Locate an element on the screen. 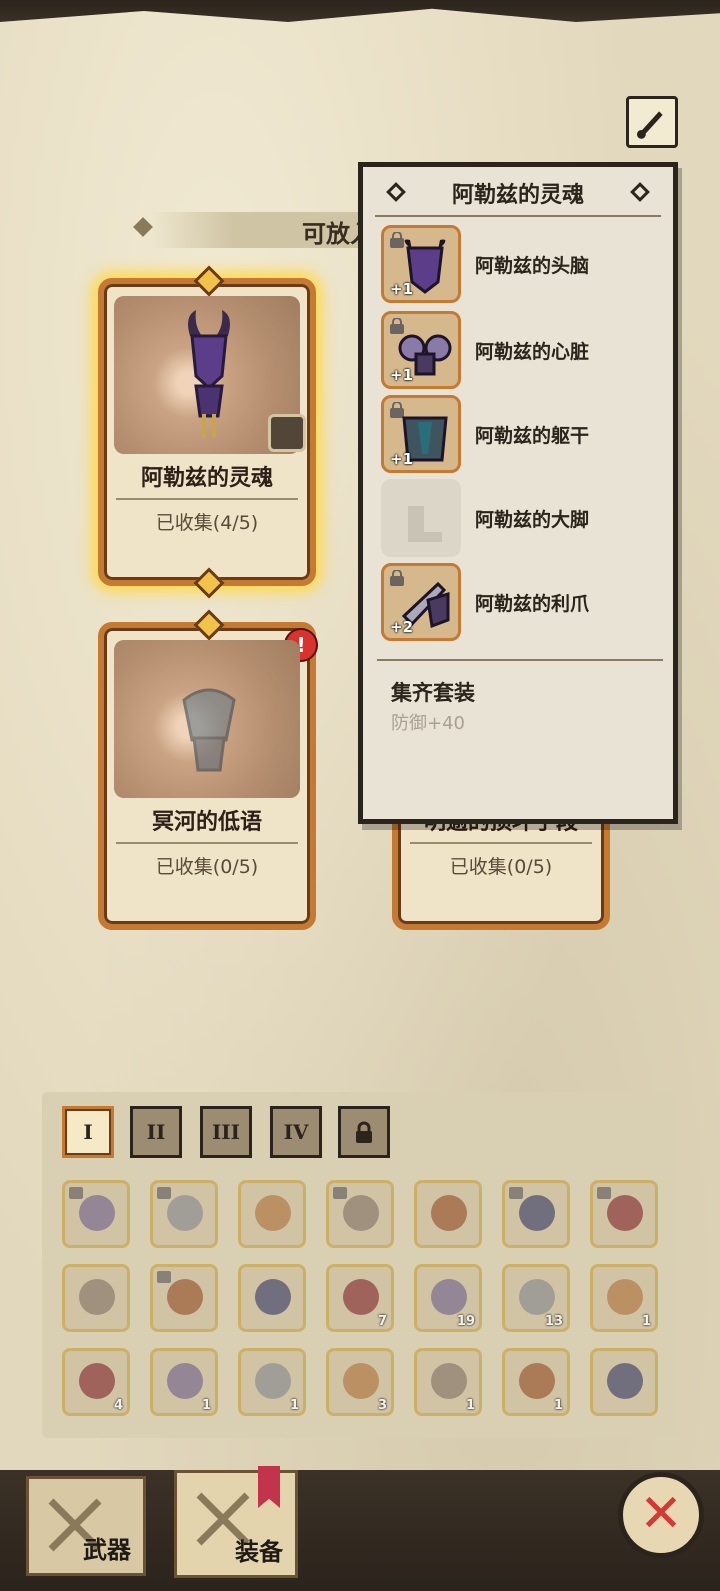 The image size is (720, 1591). set-card-count: 已收集(4/5) is located at coordinates (207, 523).